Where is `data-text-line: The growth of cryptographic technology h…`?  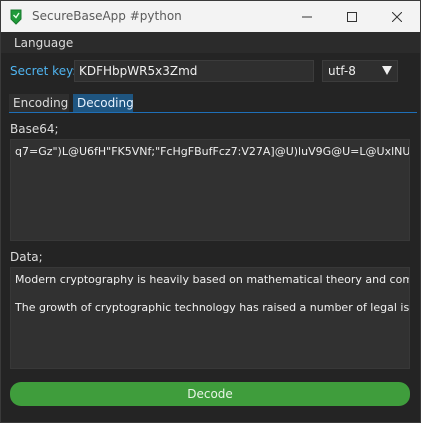
data-text-line: The growth of cryptographic technology h… is located at coordinates (212, 307).